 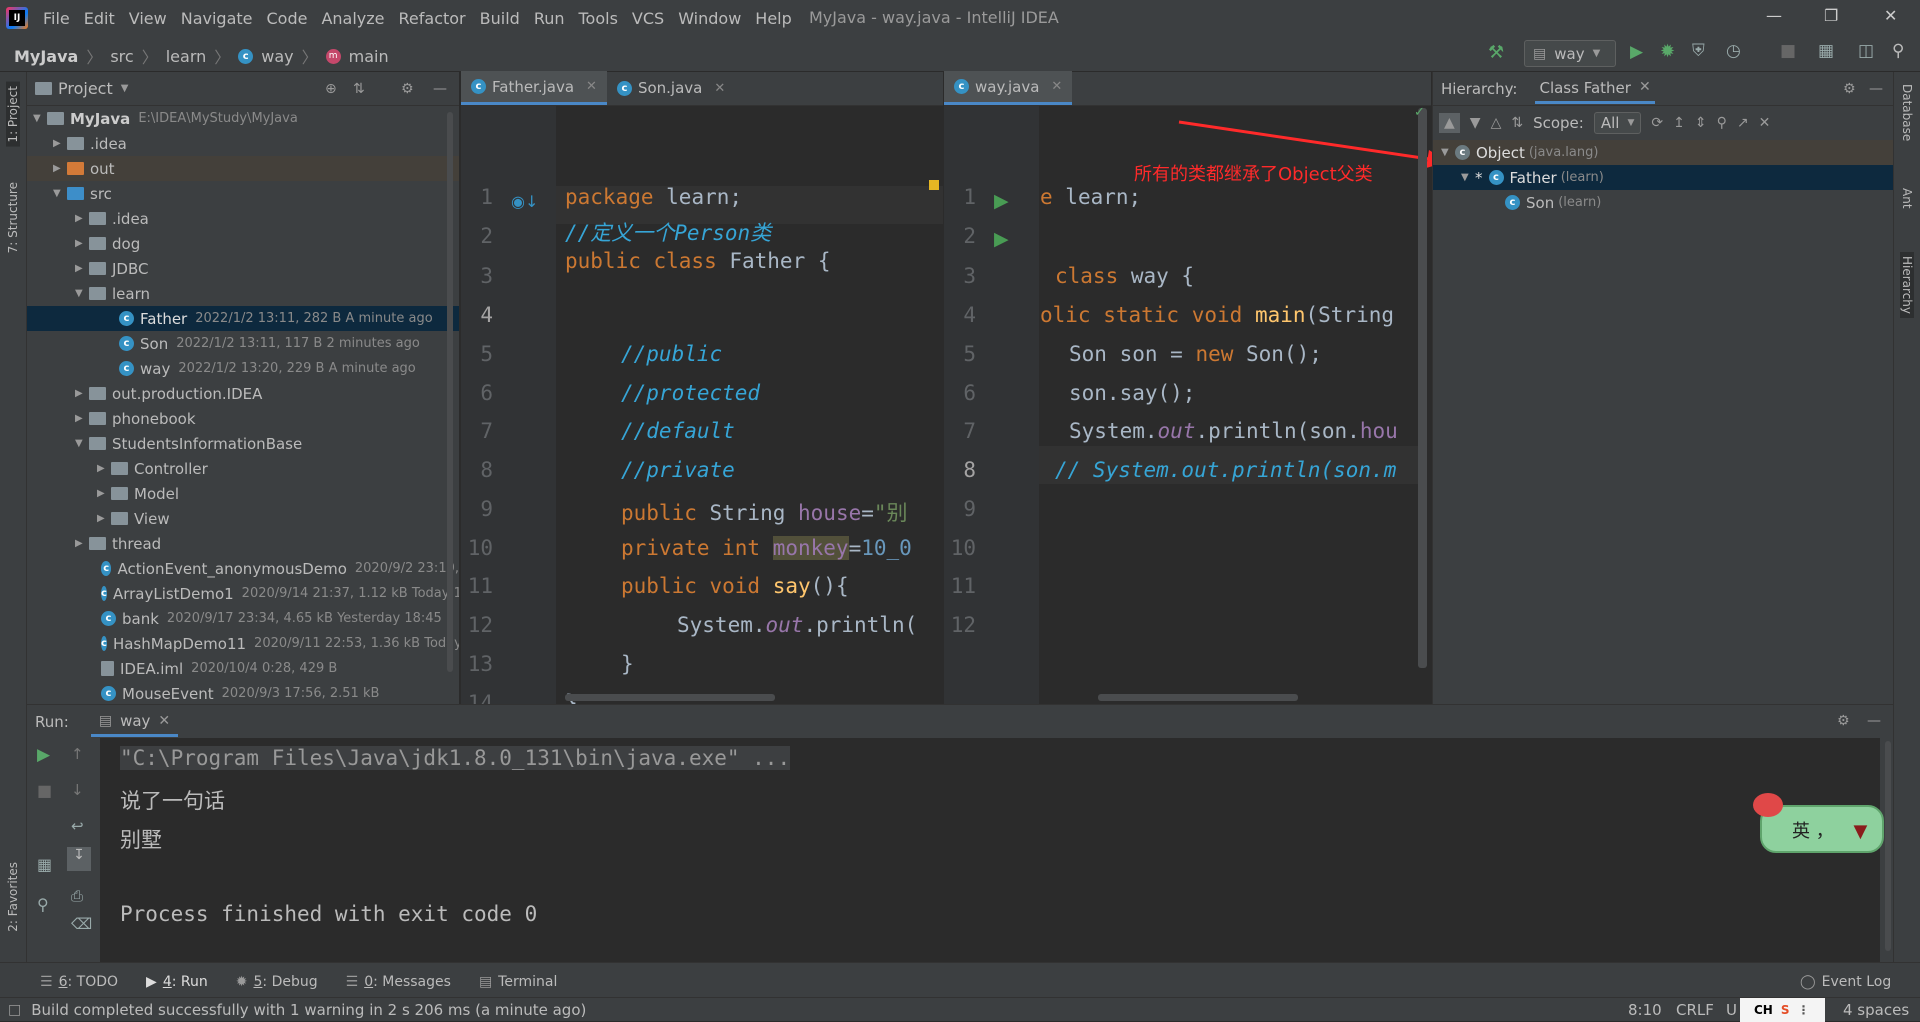 I want to click on run-config-select: ▤ way ▼, so click(x=1570, y=53).